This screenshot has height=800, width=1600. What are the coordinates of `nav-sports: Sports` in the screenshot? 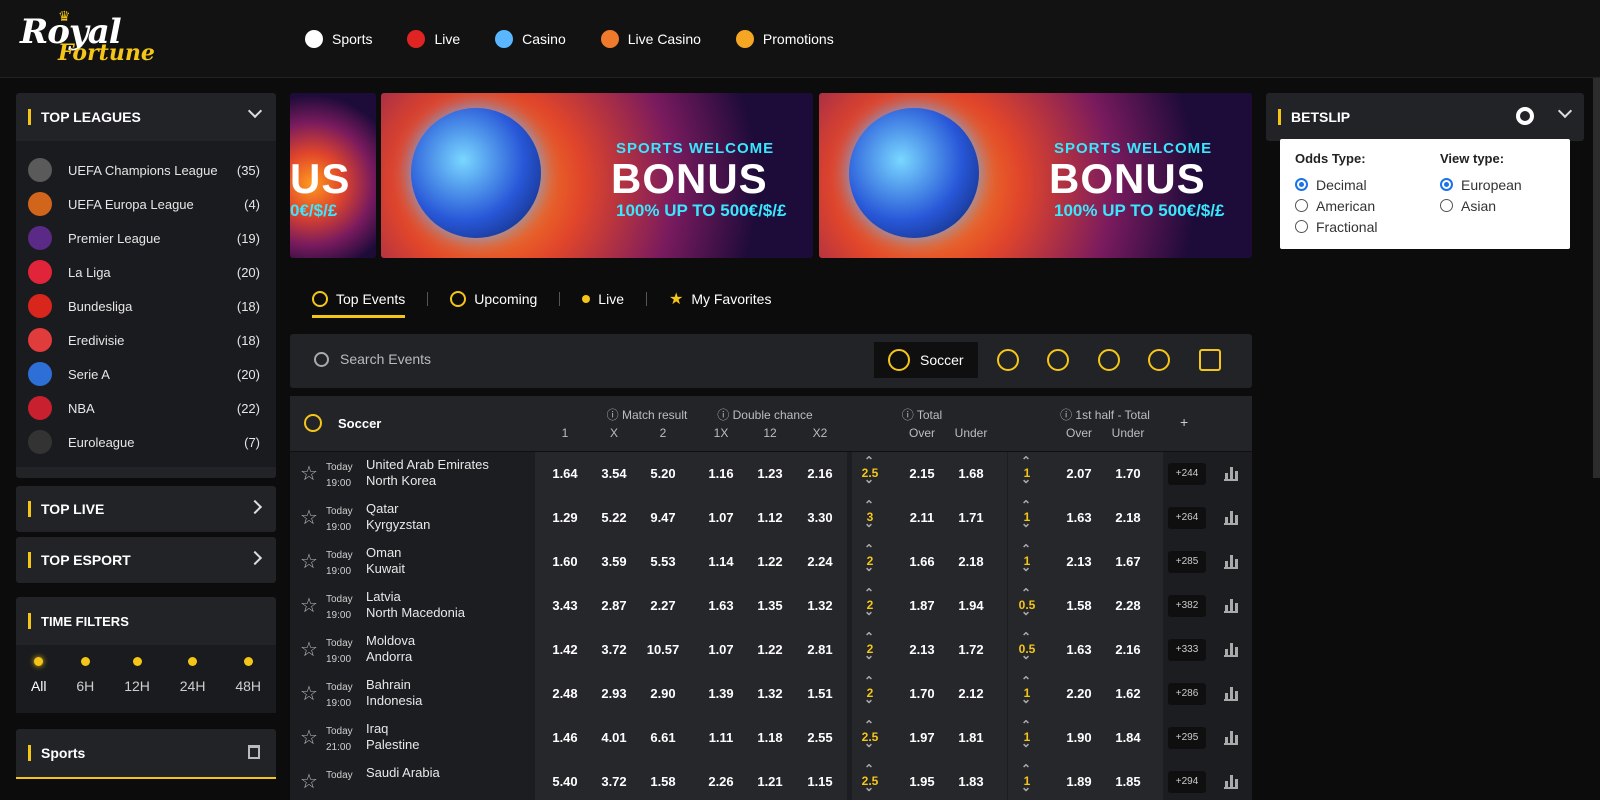 It's located at (338, 39).